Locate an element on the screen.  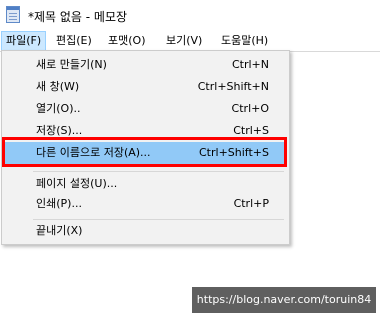
menu-format: 포맷(O) is located at coordinates (126, 41).